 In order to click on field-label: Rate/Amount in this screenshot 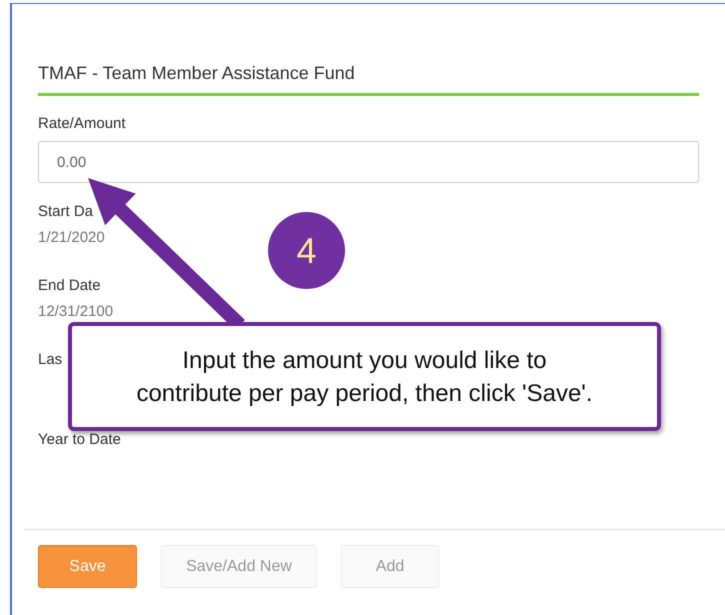, I will do `click(82, 124)`.